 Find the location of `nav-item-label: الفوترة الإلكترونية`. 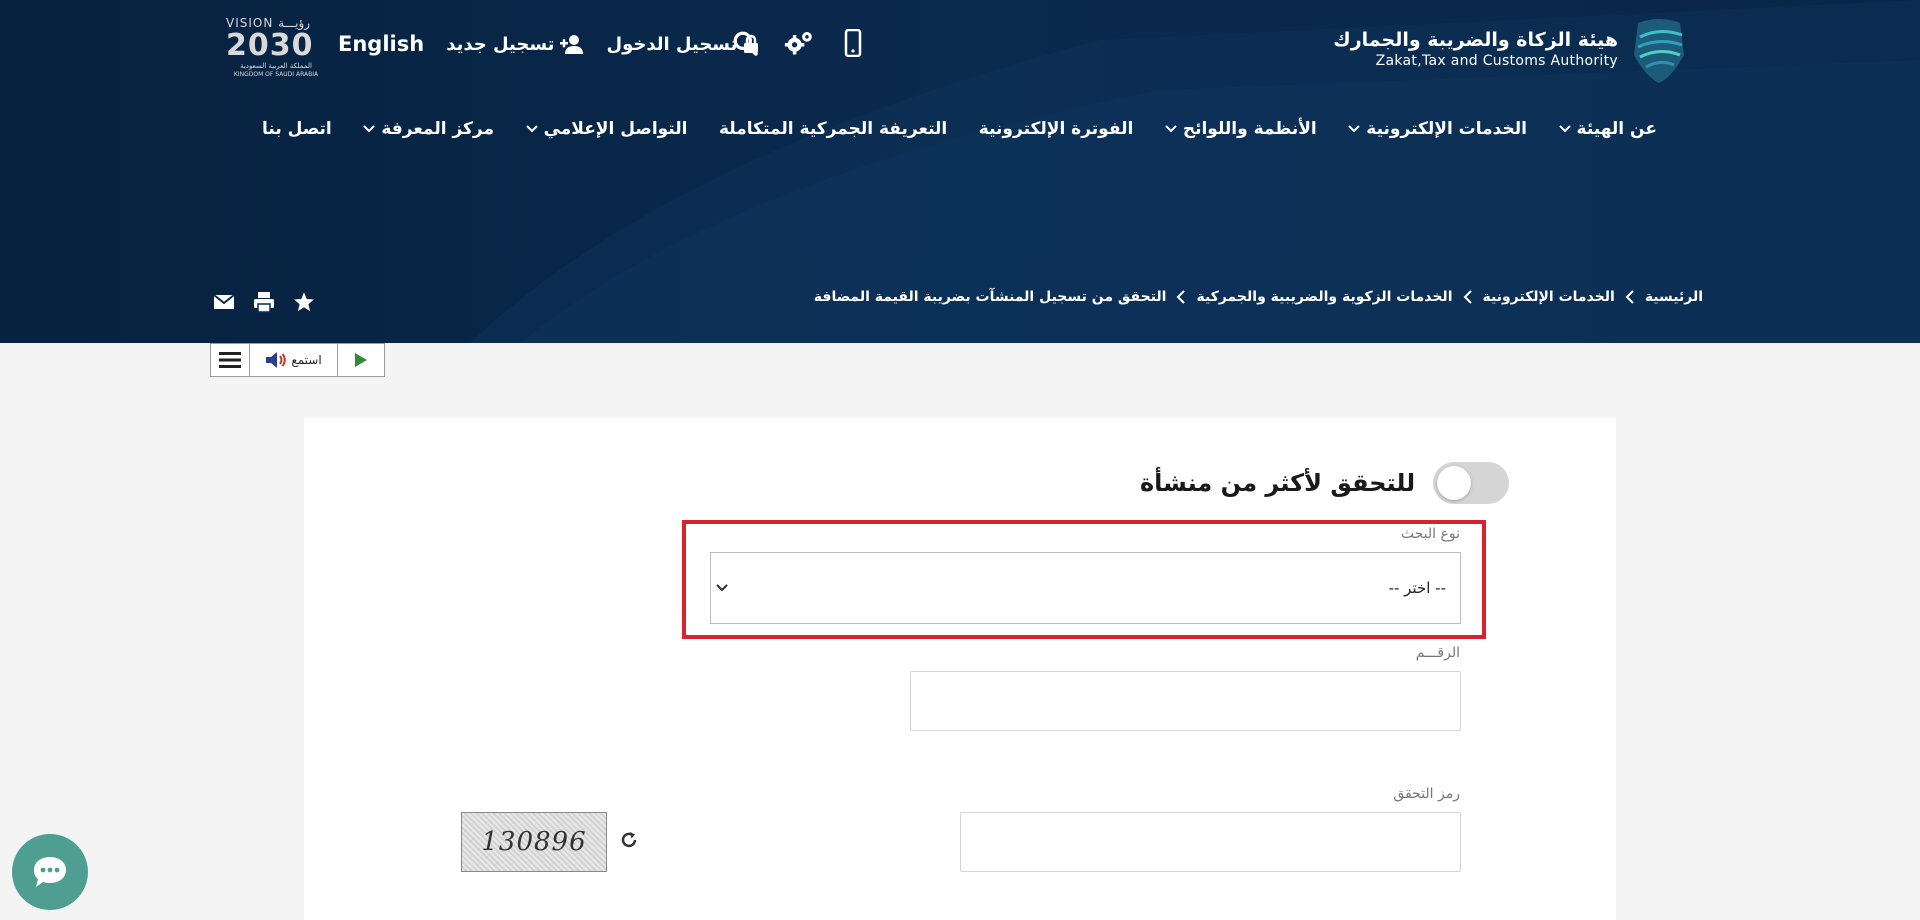

nav-item-label: الفوترة الإلكترونية is located at coordinates (1056, 129).